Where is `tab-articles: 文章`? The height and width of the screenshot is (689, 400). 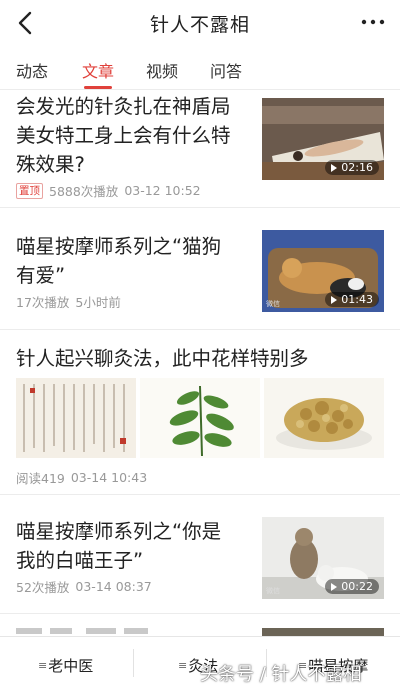
tab-articles: 文章 is located at coordinates (98, 70).